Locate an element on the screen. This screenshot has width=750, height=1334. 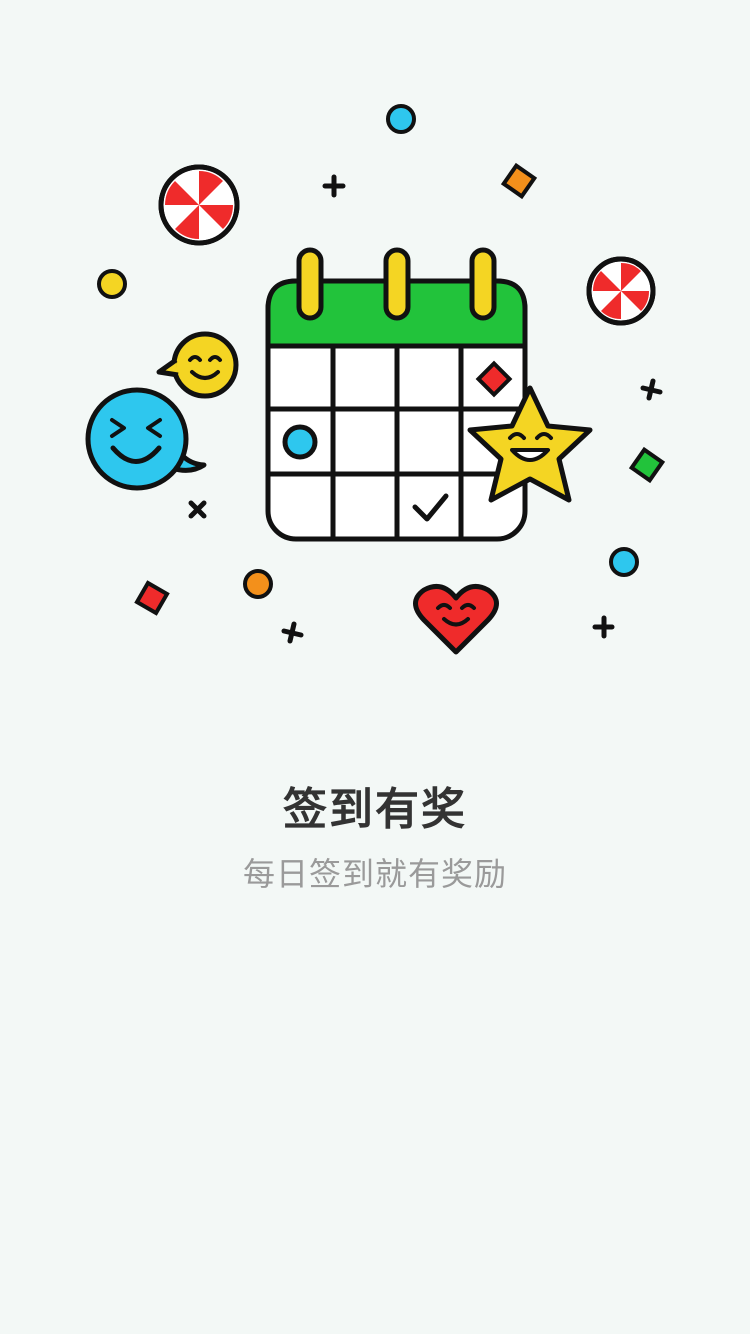
calendar-dot-icon is located at coordinates (300, 442).